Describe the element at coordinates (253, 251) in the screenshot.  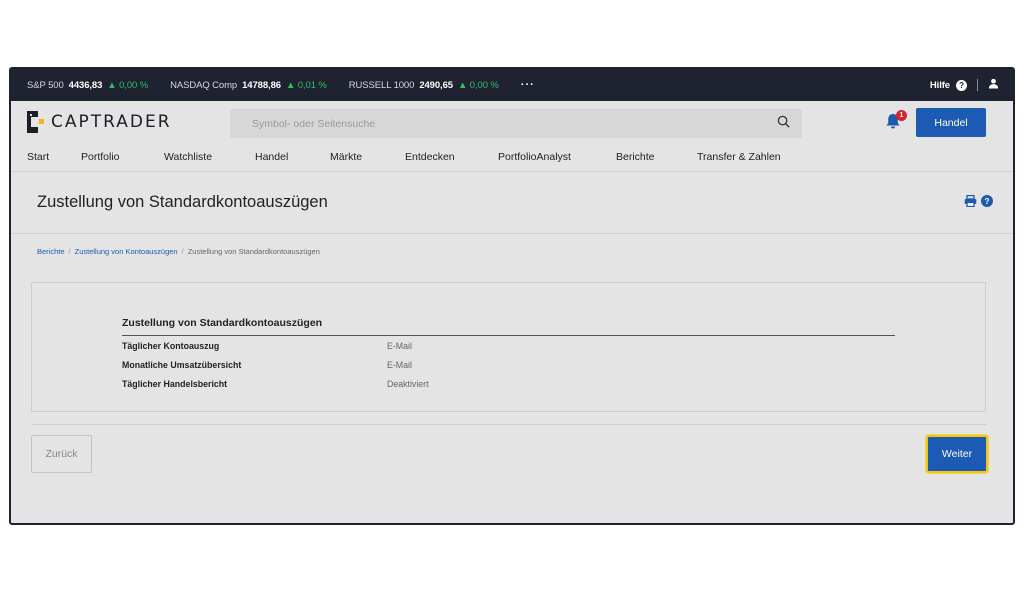
I see `breadcrumb-current: Zustellung von Standardkontoauszügen` at that location.